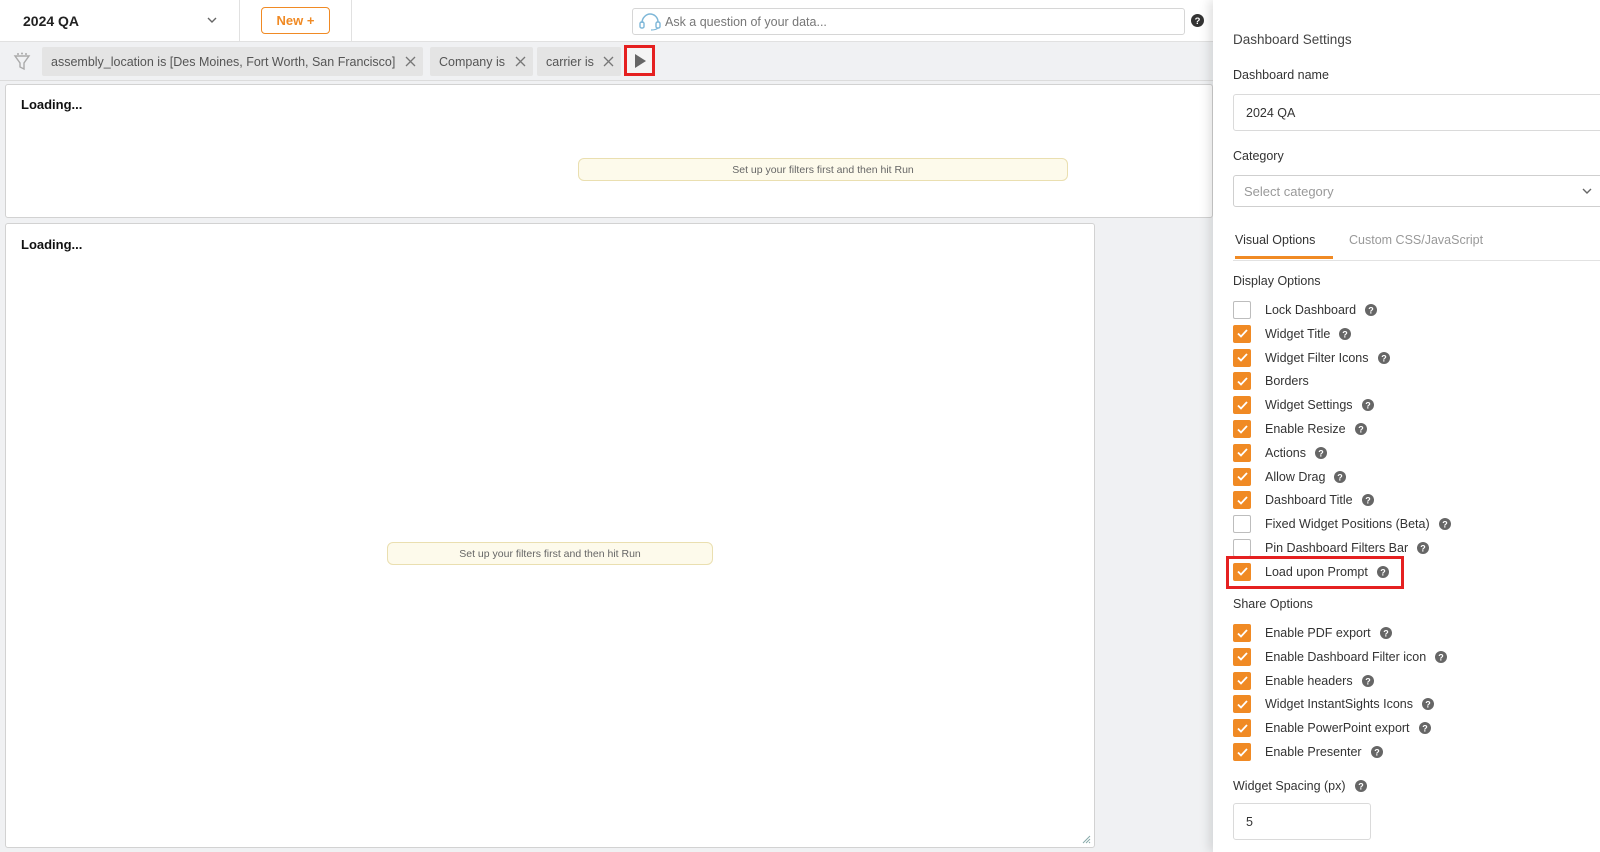 This screenshot has width=1600, height=852. I want to click on new-button-area: New +, so click(296, 21).